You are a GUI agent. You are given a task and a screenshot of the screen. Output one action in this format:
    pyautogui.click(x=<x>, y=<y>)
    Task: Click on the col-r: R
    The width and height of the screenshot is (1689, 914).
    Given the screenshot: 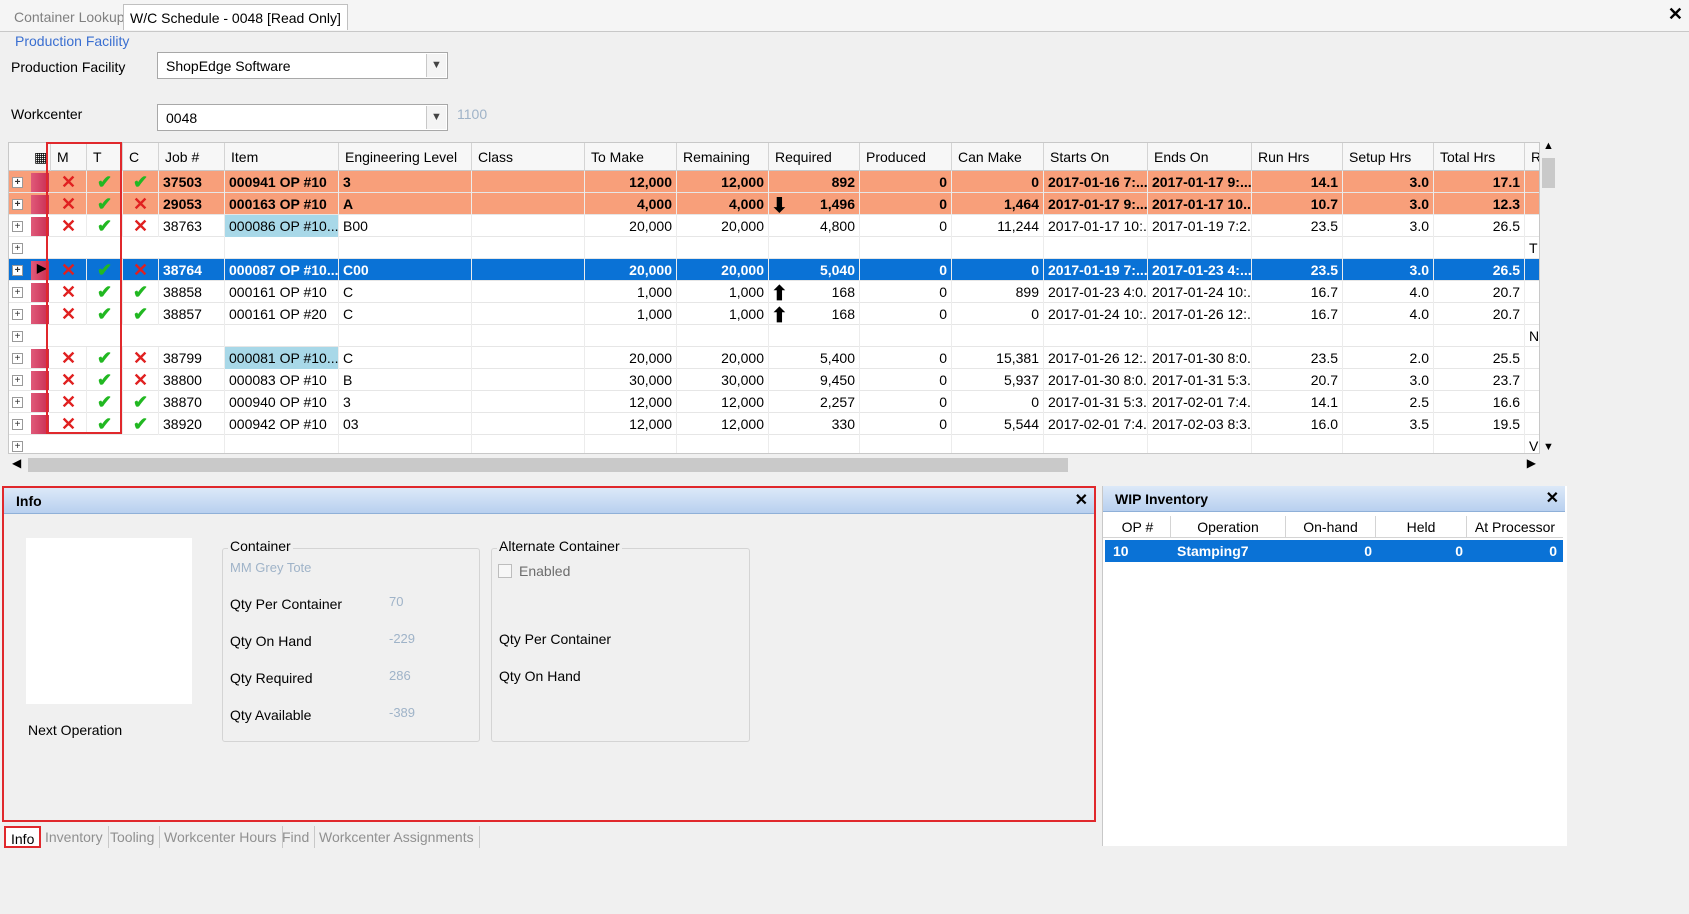 What is the action you would take?
    pyautogui.click(x=1532, y=157)
    